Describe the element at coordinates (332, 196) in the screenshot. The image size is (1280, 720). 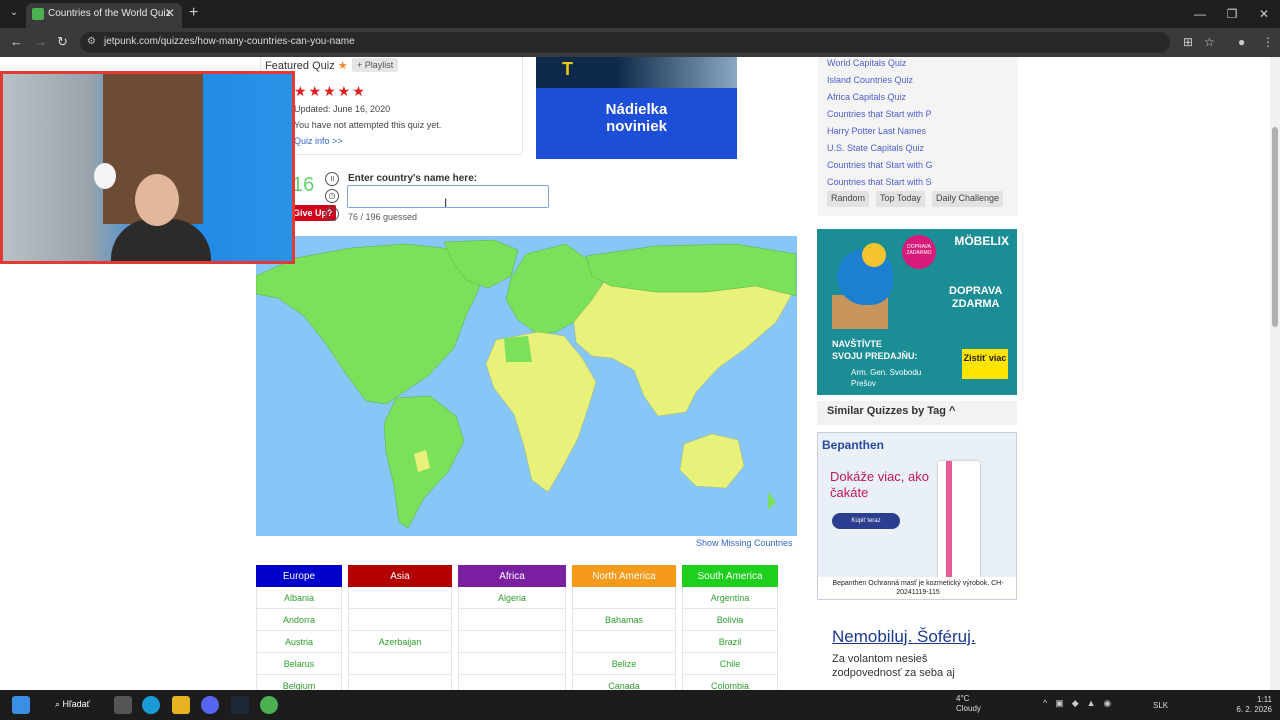
I see `clock-icon: ◷` at that location.